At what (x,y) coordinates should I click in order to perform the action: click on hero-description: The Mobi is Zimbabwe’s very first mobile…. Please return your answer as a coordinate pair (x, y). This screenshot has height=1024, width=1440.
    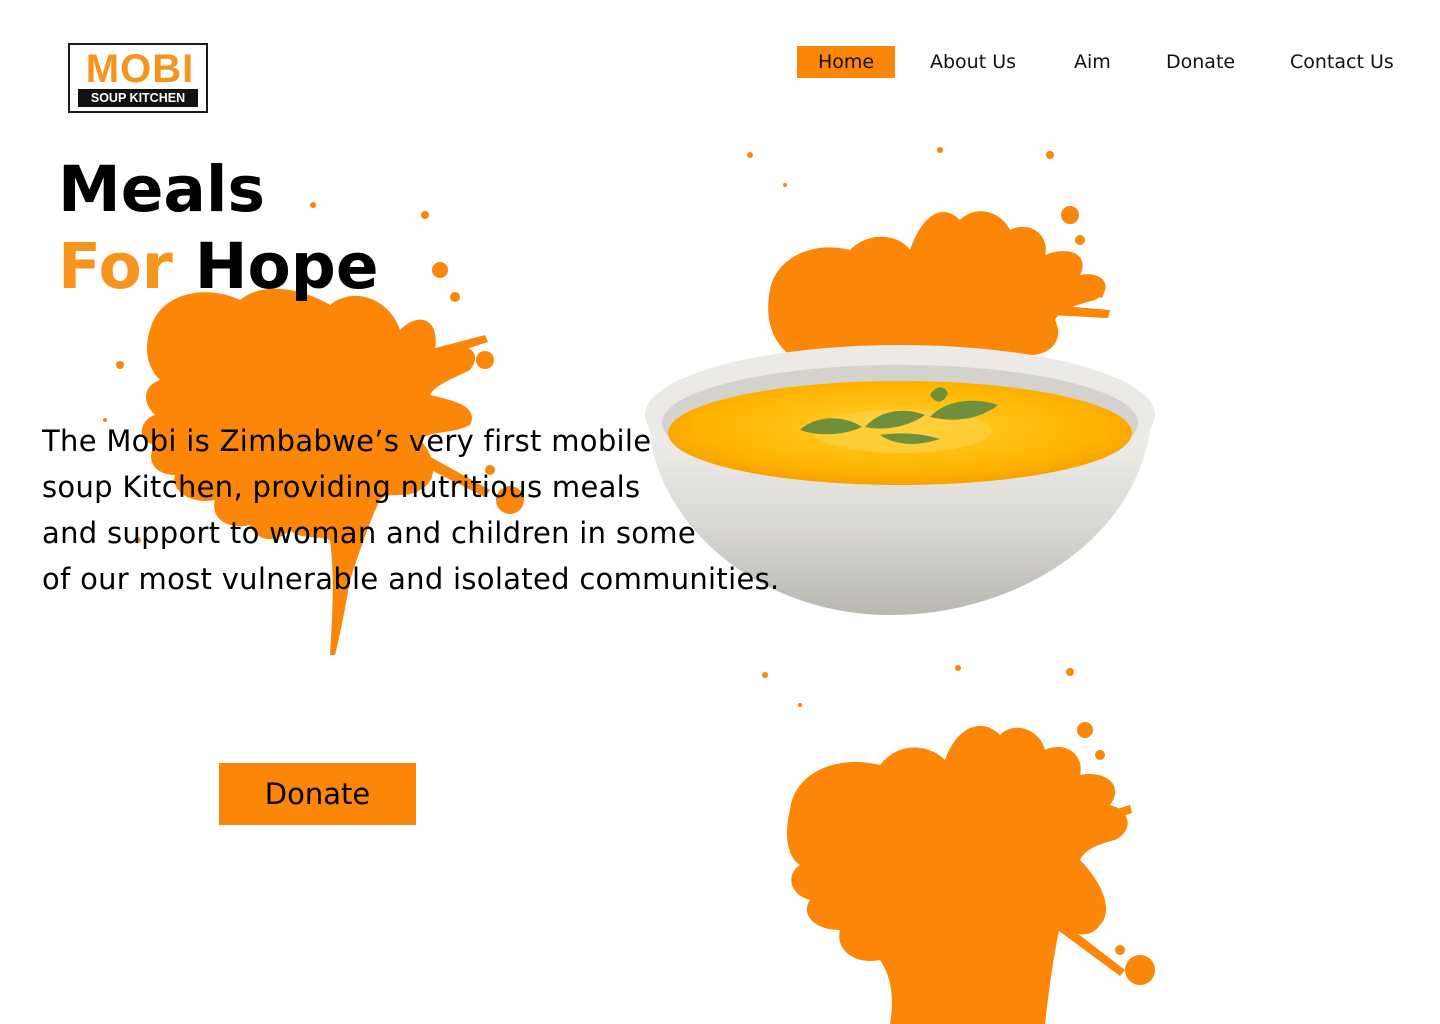
    Looking at the image, I should click on (411, 510).